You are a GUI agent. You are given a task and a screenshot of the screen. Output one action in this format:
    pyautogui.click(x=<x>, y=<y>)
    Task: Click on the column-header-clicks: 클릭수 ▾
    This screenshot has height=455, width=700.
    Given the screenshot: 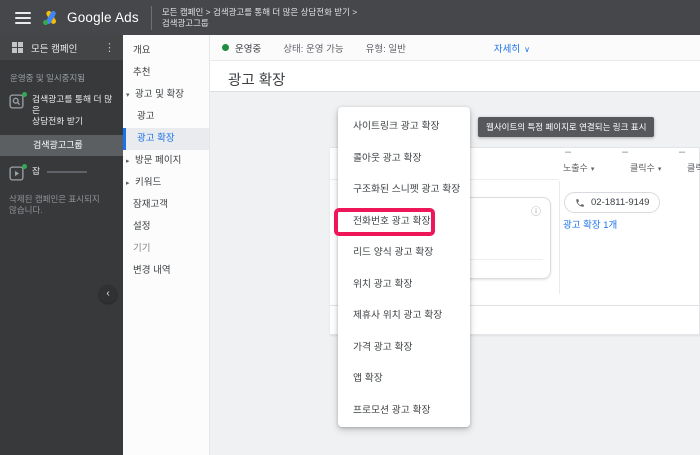 What is the action you would take?
    pyautogui.click(x=645, y=167)
    